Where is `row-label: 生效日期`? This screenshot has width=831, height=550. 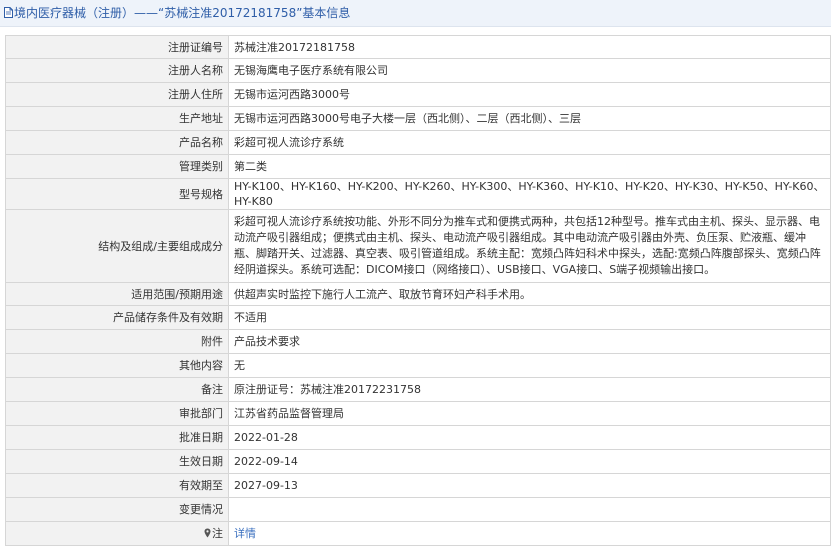 row-label: 生效日期 is located at coordinates (117, 461).